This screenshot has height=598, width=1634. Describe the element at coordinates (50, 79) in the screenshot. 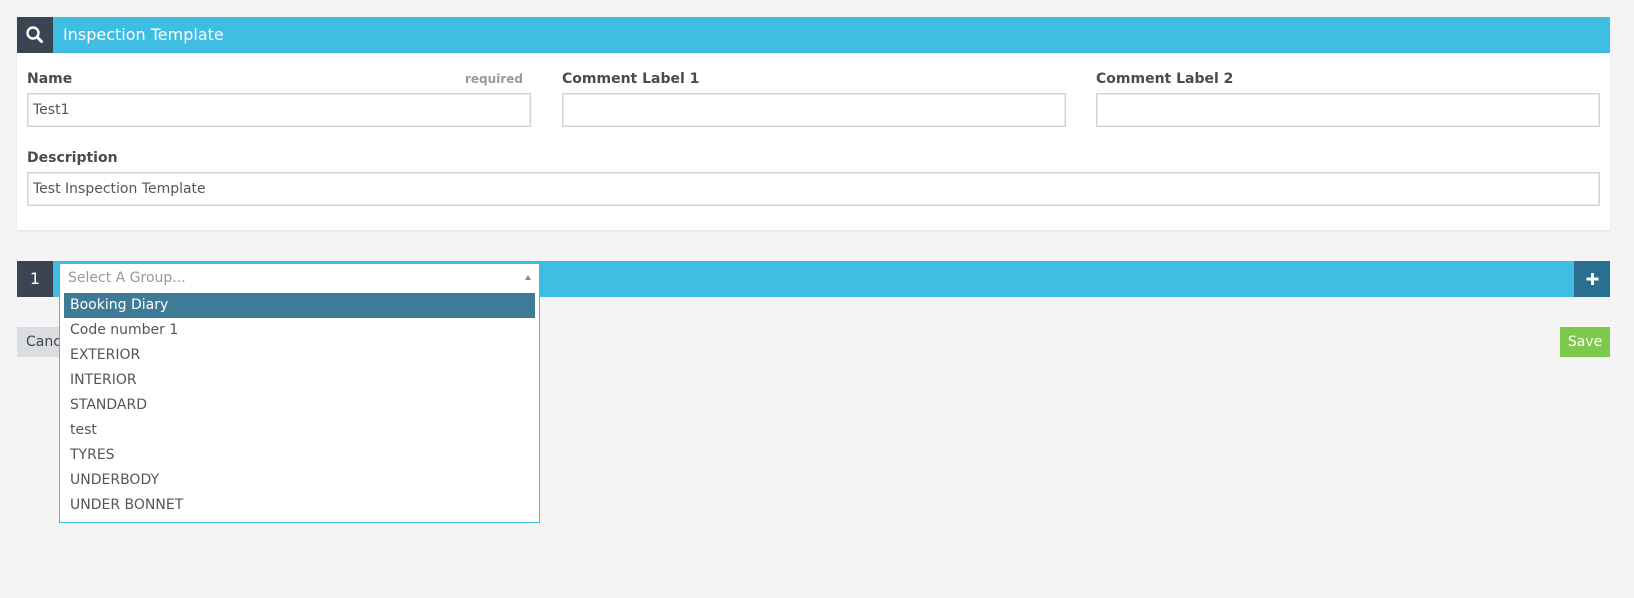

I see `name-label: Name` at that location.